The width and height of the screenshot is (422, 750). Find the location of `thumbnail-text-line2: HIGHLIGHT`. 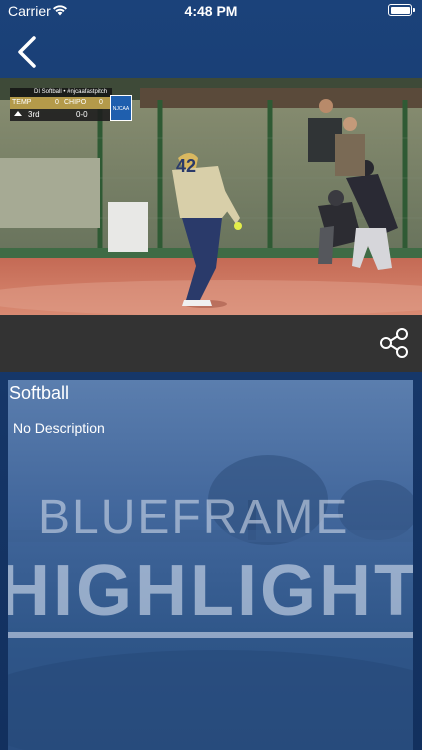

thumbnail-text-line2: HIGHLIGHT is located at coordinates (210, 591).